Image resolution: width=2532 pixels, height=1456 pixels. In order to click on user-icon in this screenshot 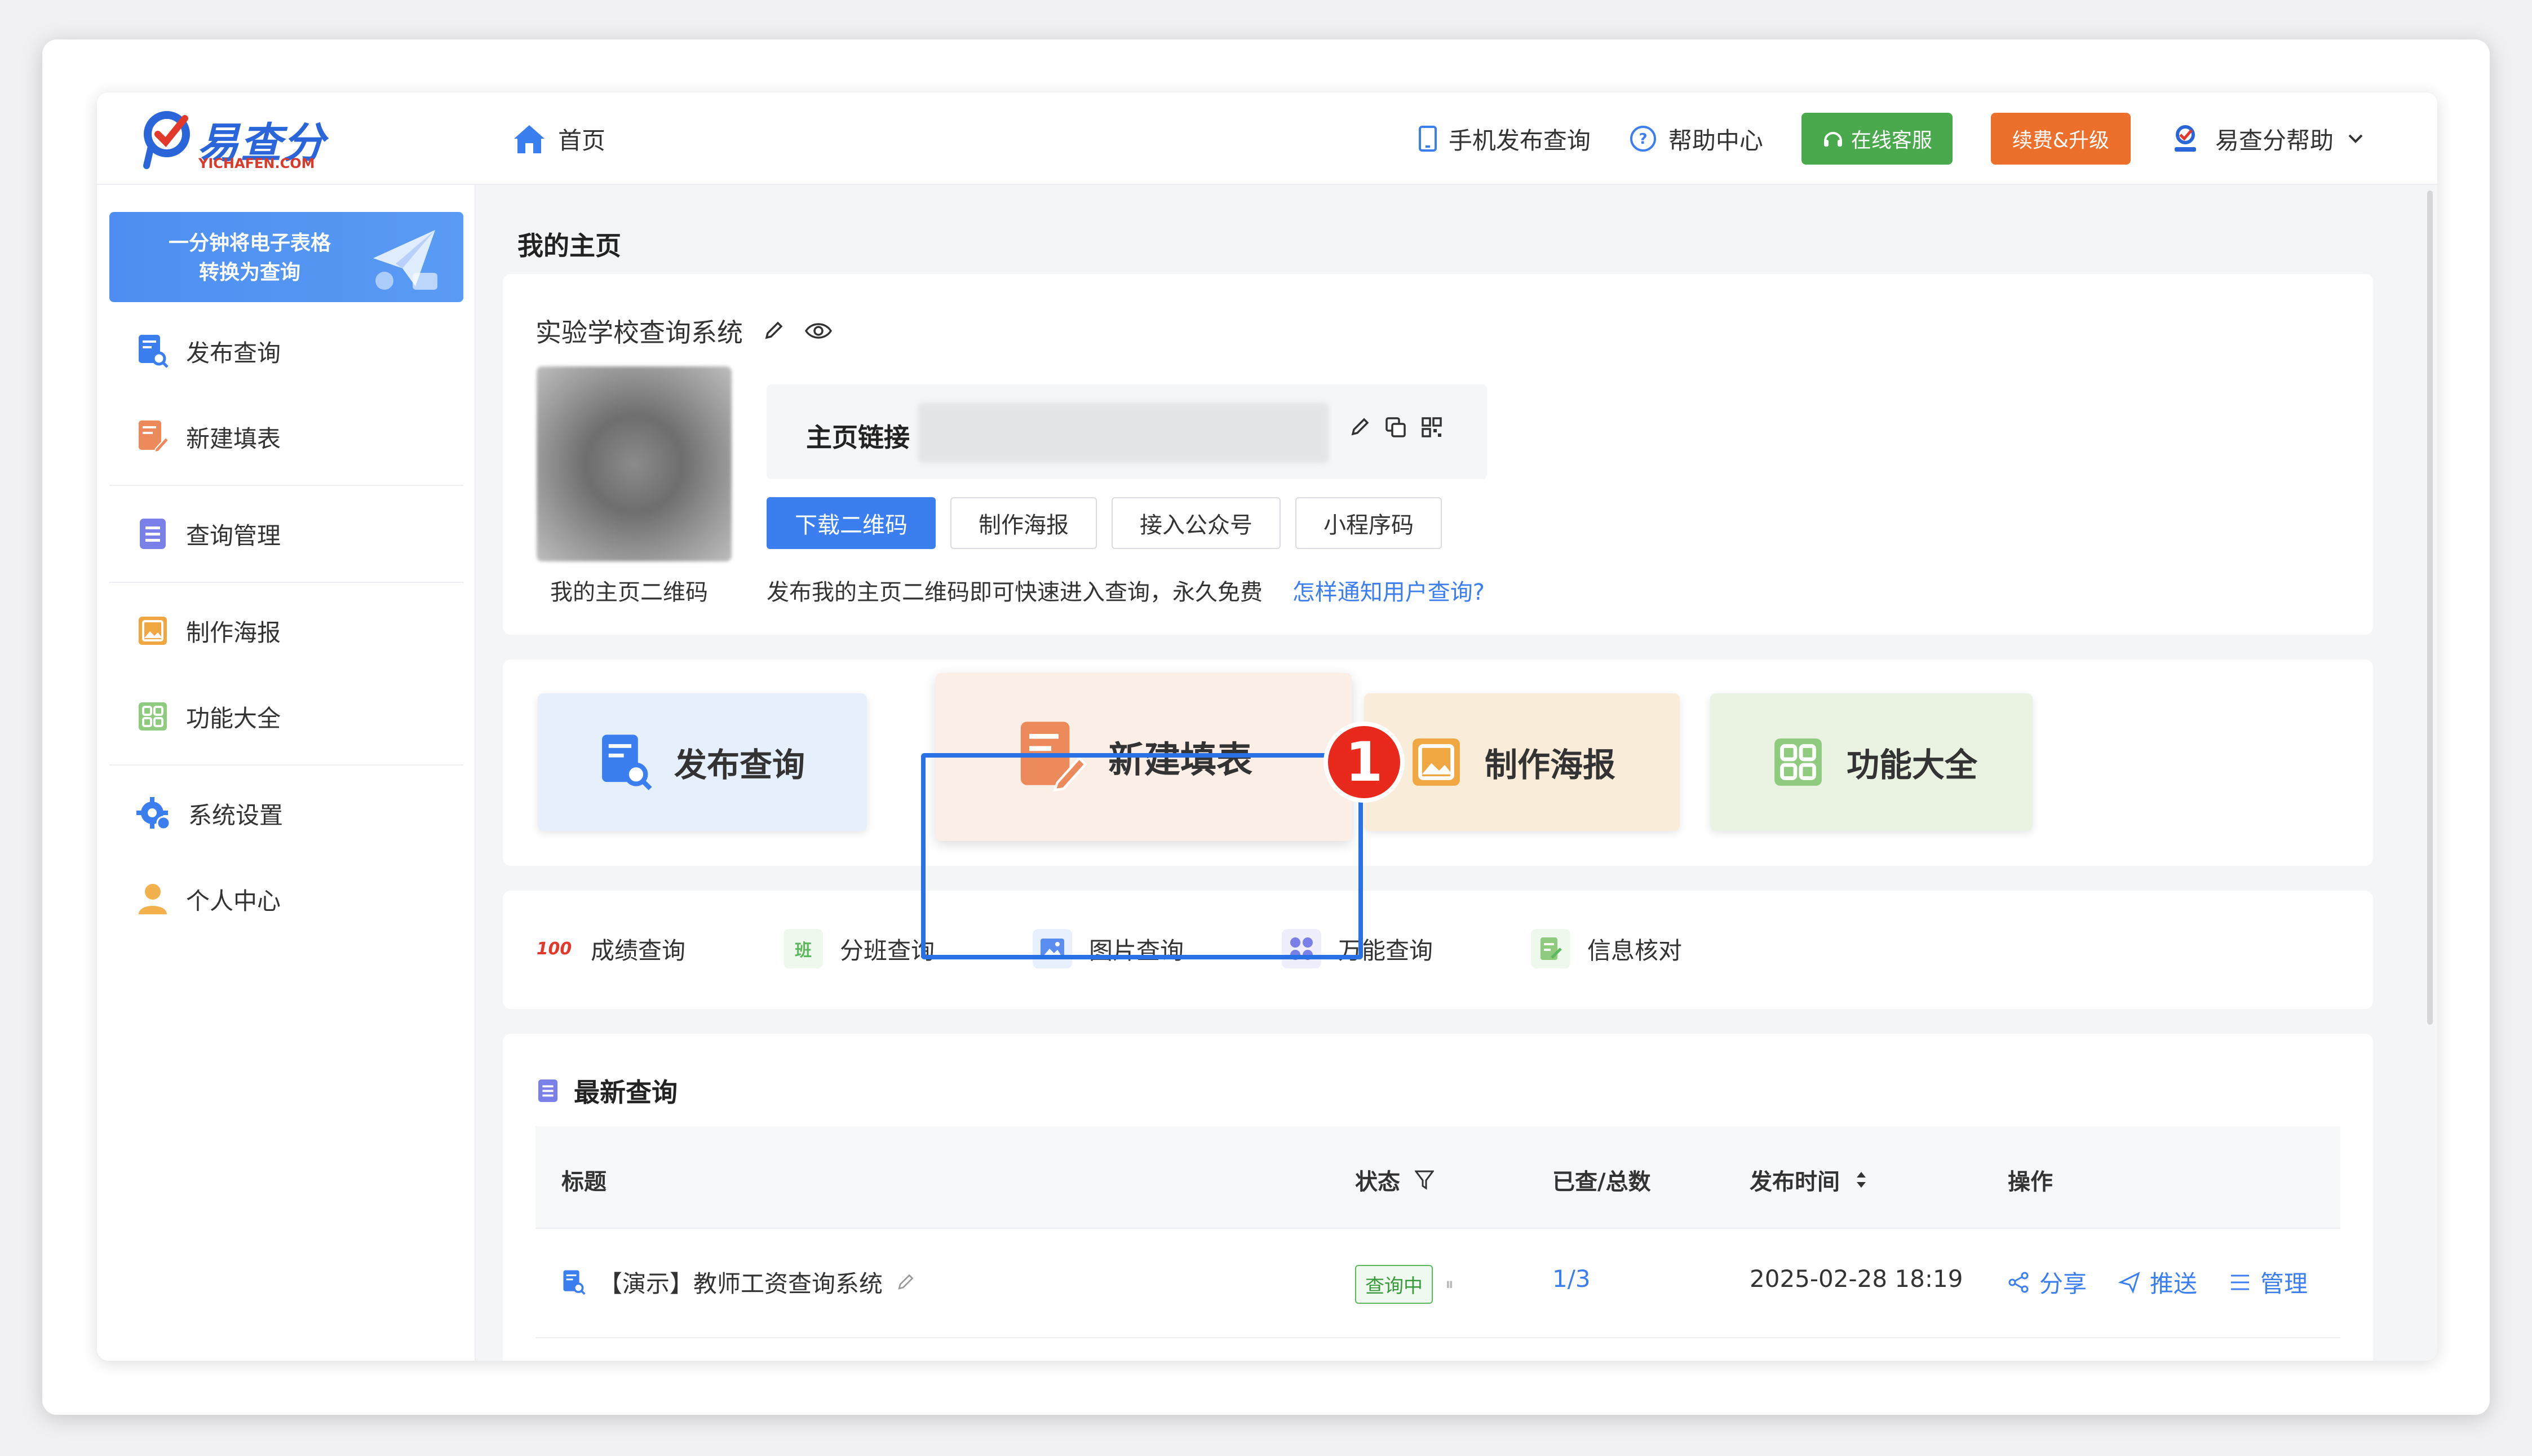, I will do `click(153, 899)`.